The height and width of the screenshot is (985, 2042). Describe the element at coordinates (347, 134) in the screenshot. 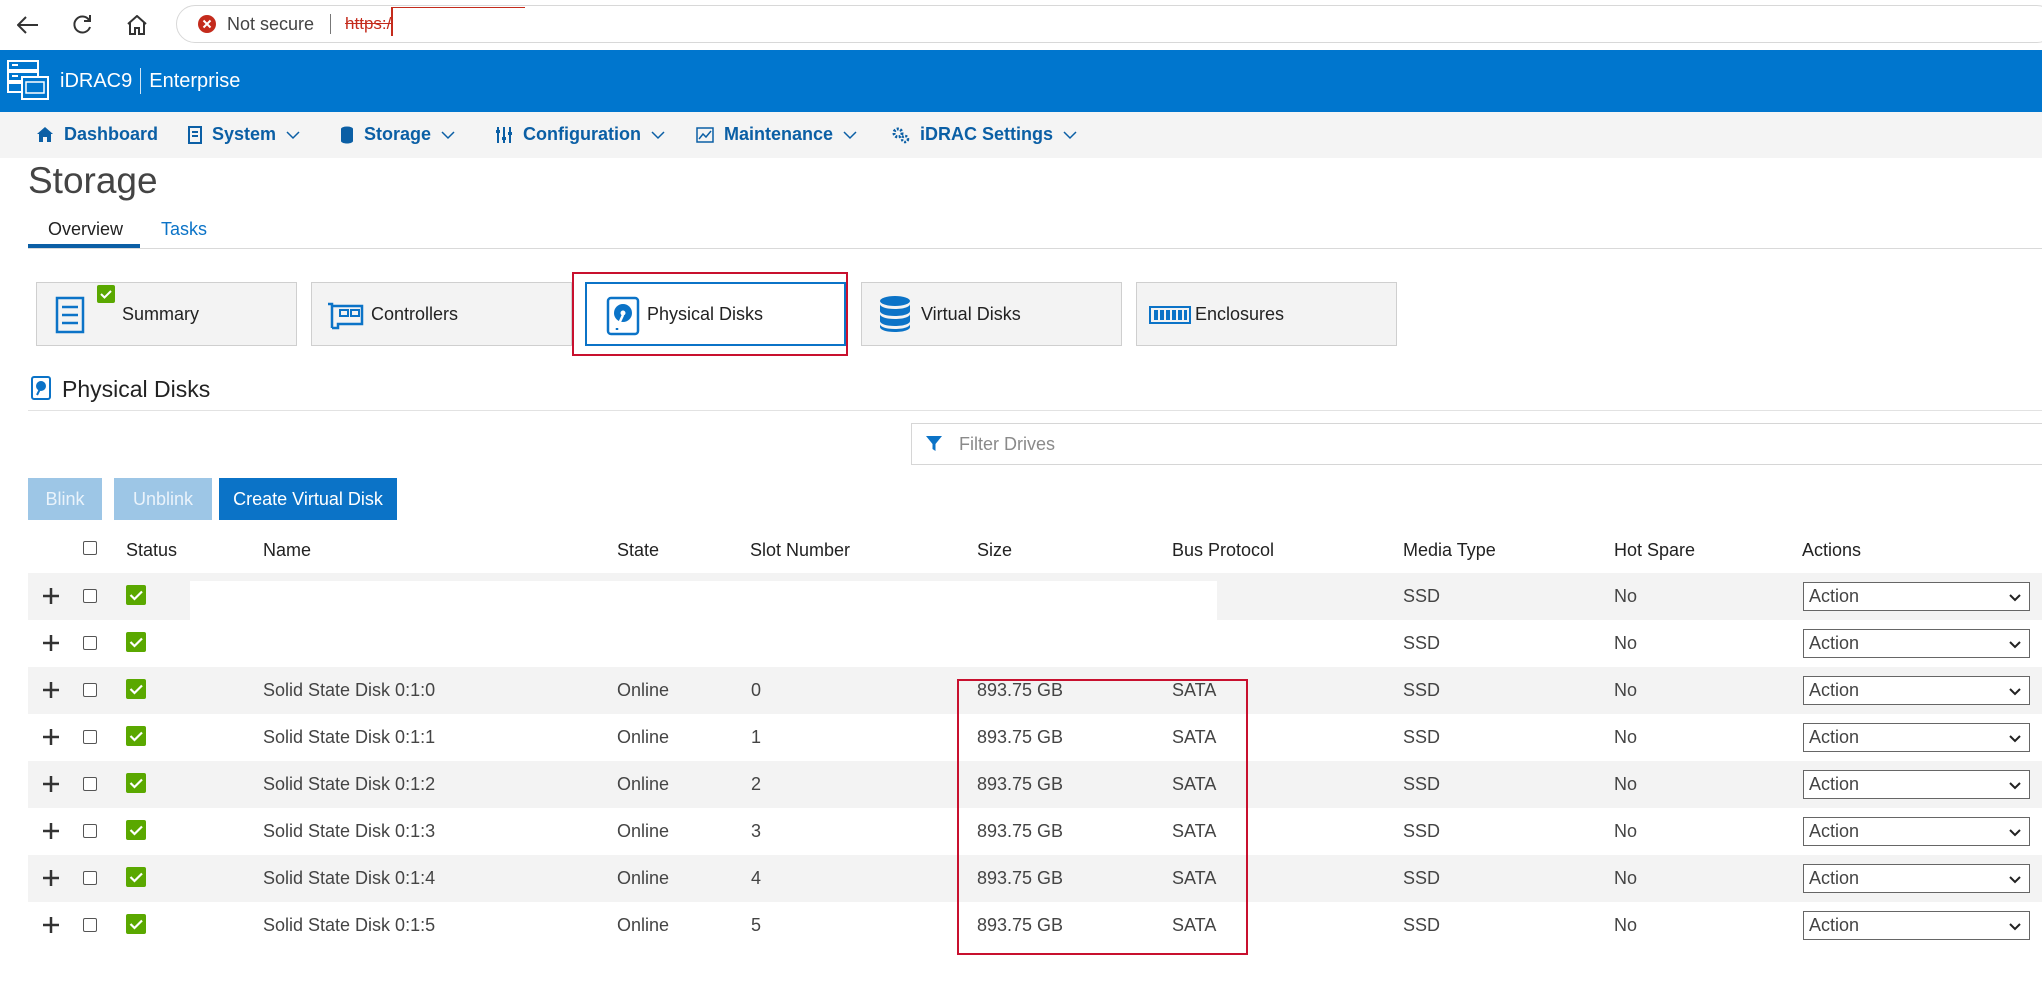

I see `database-icon` at that location.